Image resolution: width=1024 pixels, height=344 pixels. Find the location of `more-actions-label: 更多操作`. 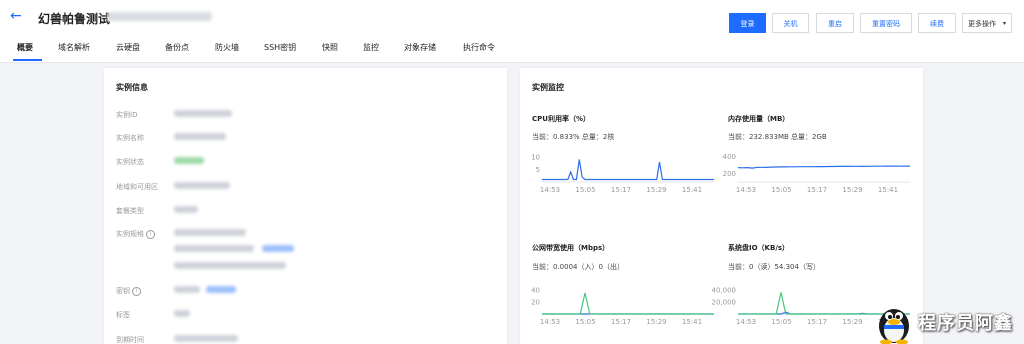

more-actions-label: 更多操作 is located at coordinates (982, 24).